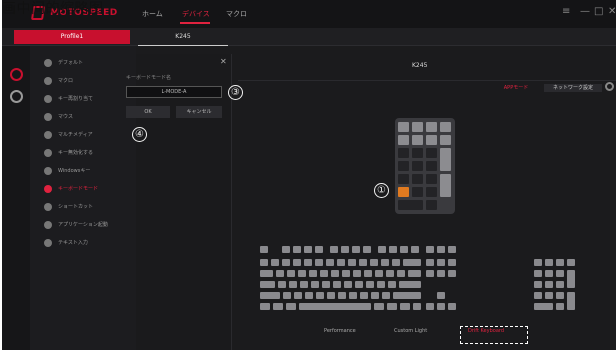  What do you see at coordinates (410, 284) in the screenshot?
I see `enter-key` at bounding box center [410, 284].